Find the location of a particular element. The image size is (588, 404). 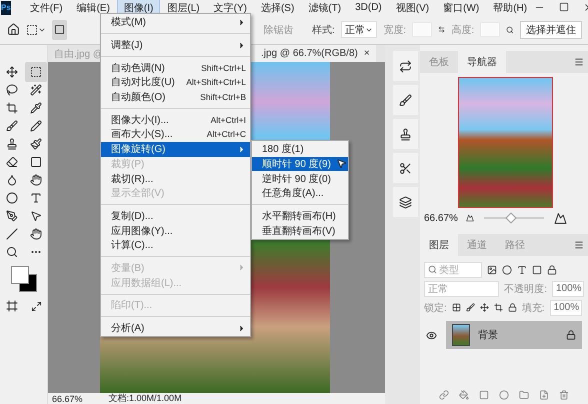

select-and-mask-button: 选择并遮住 is located at coordinates (551, 29).